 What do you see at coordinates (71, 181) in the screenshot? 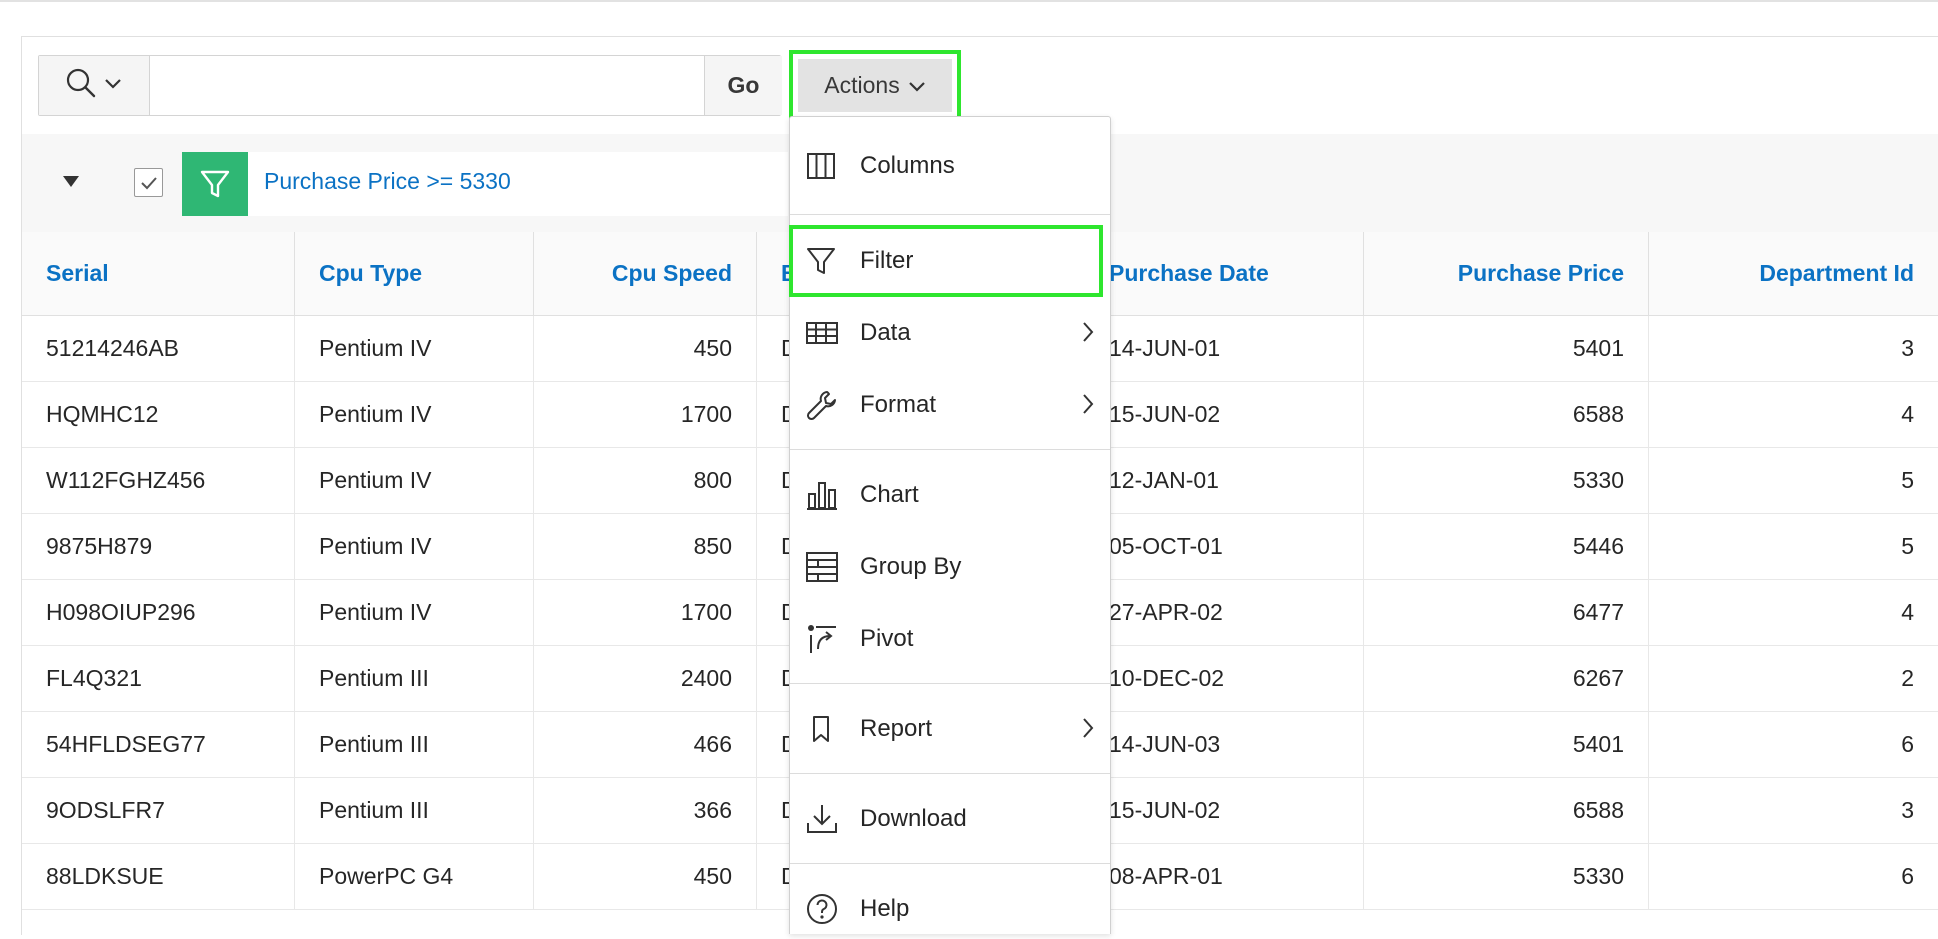
I see `collapse-toggle-icon` at bounding box center [71, 181].